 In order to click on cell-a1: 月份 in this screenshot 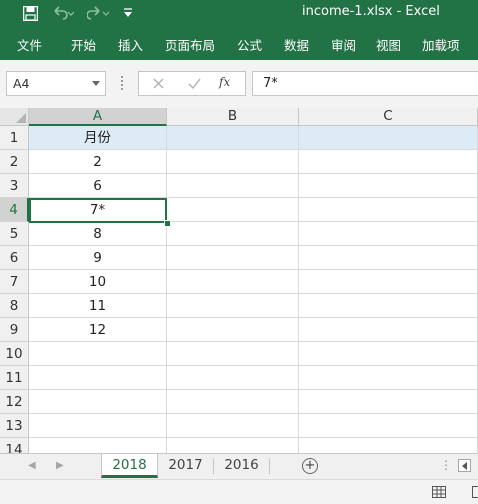, I will do `click(98, 138)`.